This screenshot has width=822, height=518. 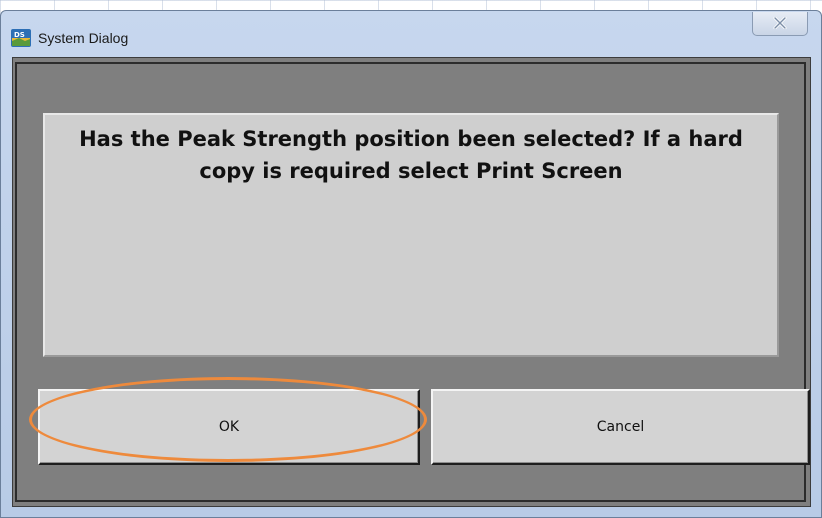 What do you see at coordinates (411, 34) in the screenshot?
I see `title-bar: DS System Dialog` at bounding box center [411, 34].